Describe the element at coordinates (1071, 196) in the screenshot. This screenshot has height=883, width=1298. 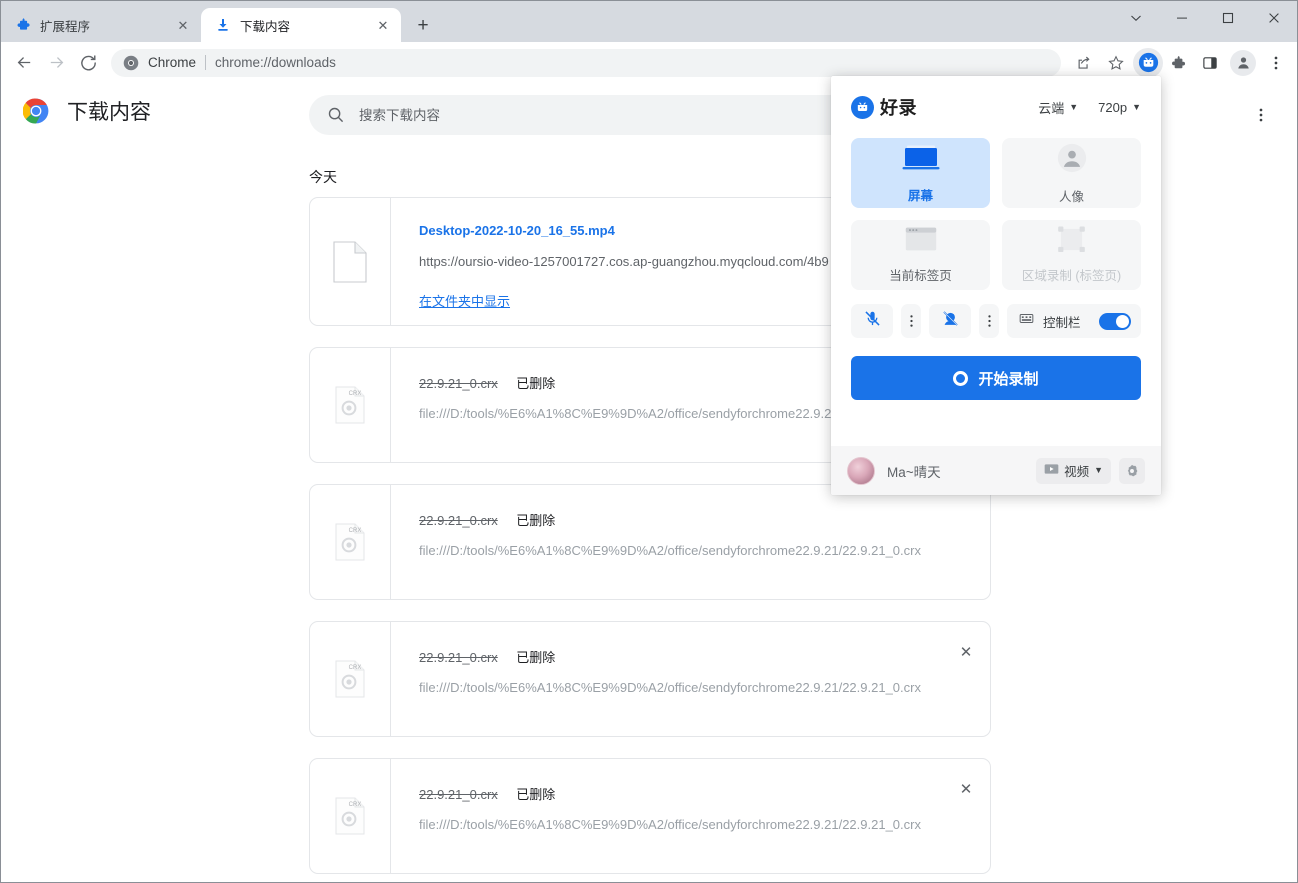
I see `mode-label: 人像` at that location.